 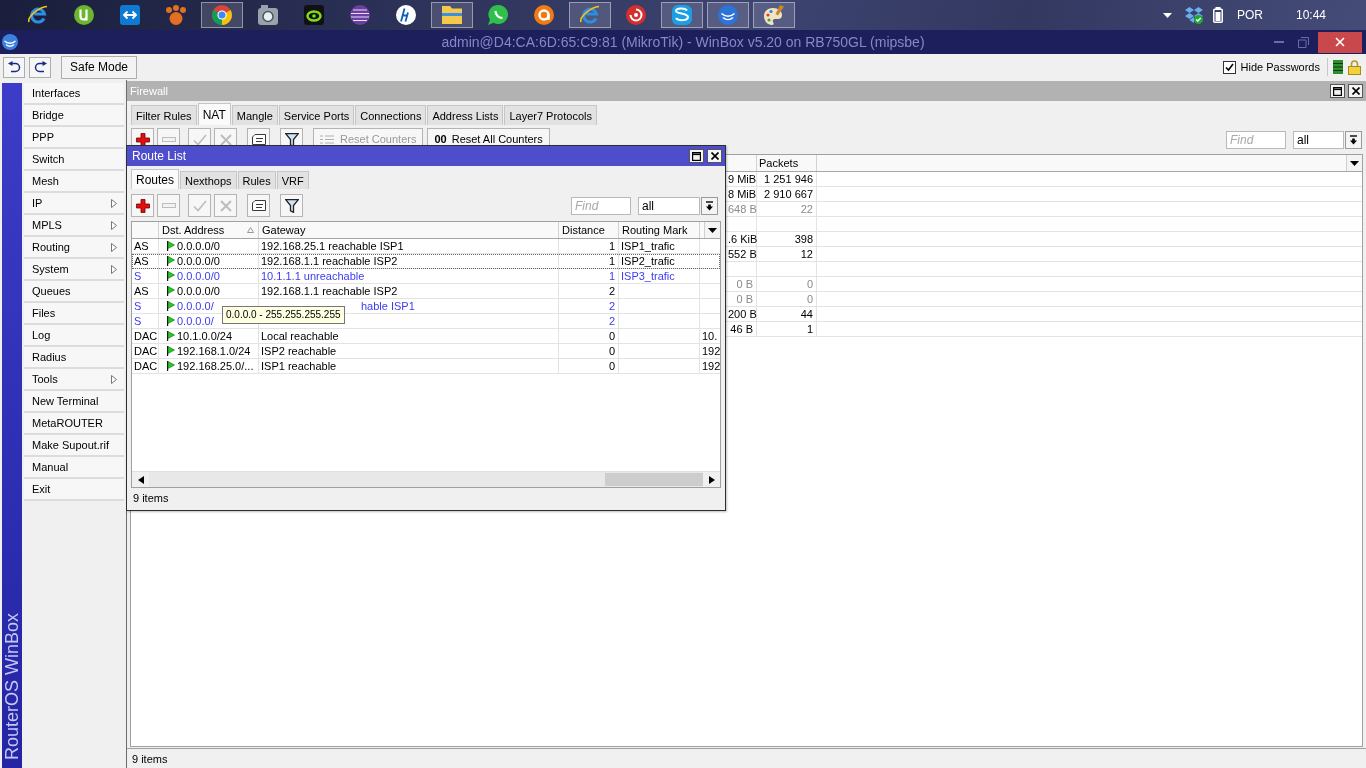 What do you see at coordinates (208, 180) in the screenshot?
I see `tab: Nexthops` at bounding box center [208, 180].